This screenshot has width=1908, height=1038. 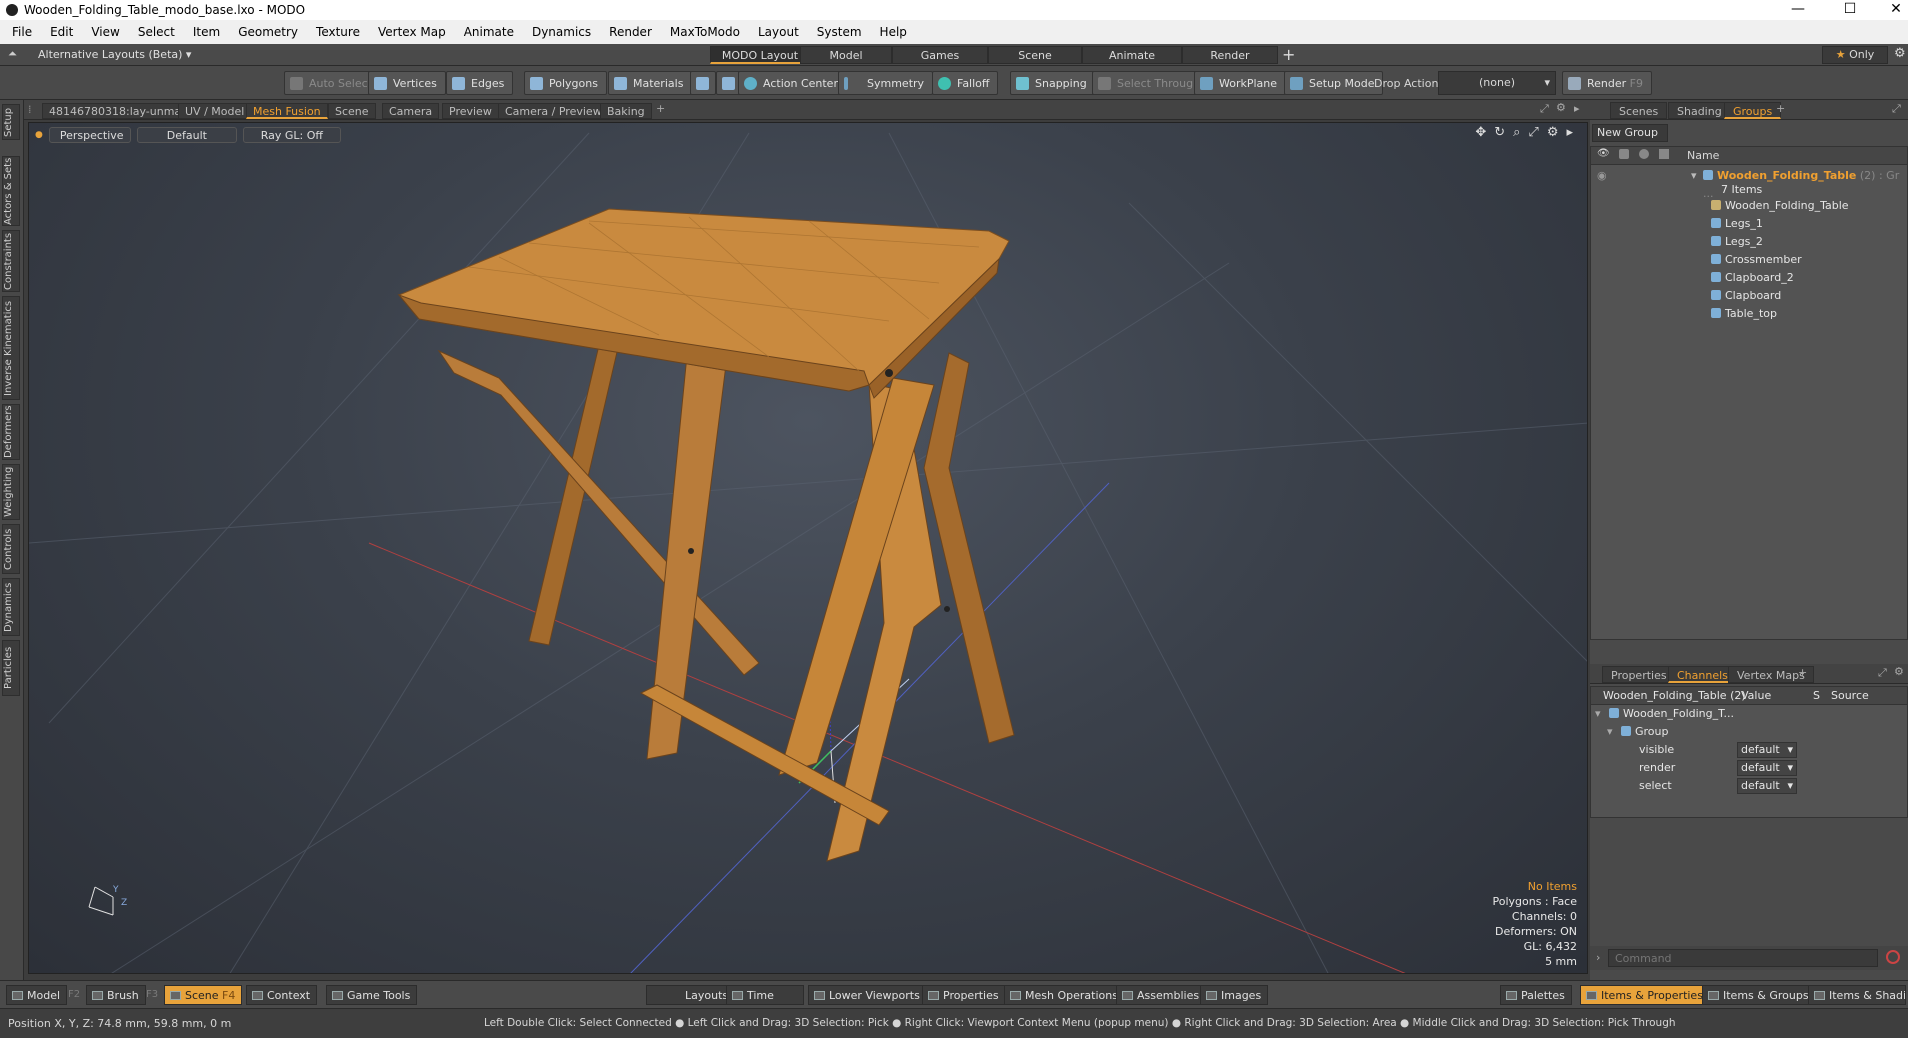 What do you see at coordinates (20, 32) in the screenshot?
I see `menu-file: File` at bounding box center [20, 32].